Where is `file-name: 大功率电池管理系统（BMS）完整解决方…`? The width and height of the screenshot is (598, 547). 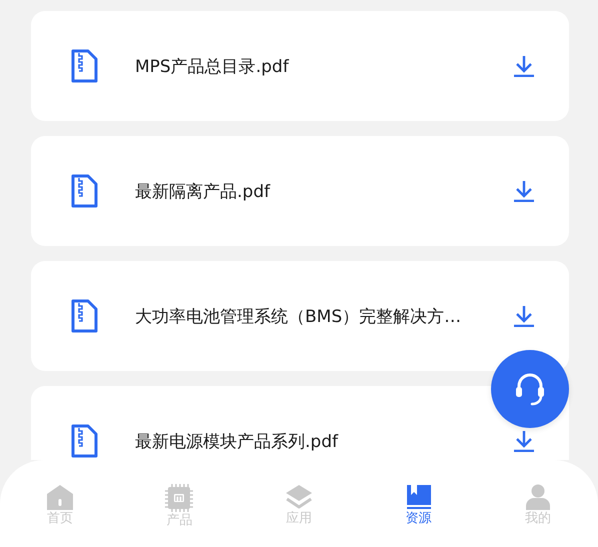 file-name: 大功率电池管理系统（BMS）完整解决方… is located at coordinates (298, 317).